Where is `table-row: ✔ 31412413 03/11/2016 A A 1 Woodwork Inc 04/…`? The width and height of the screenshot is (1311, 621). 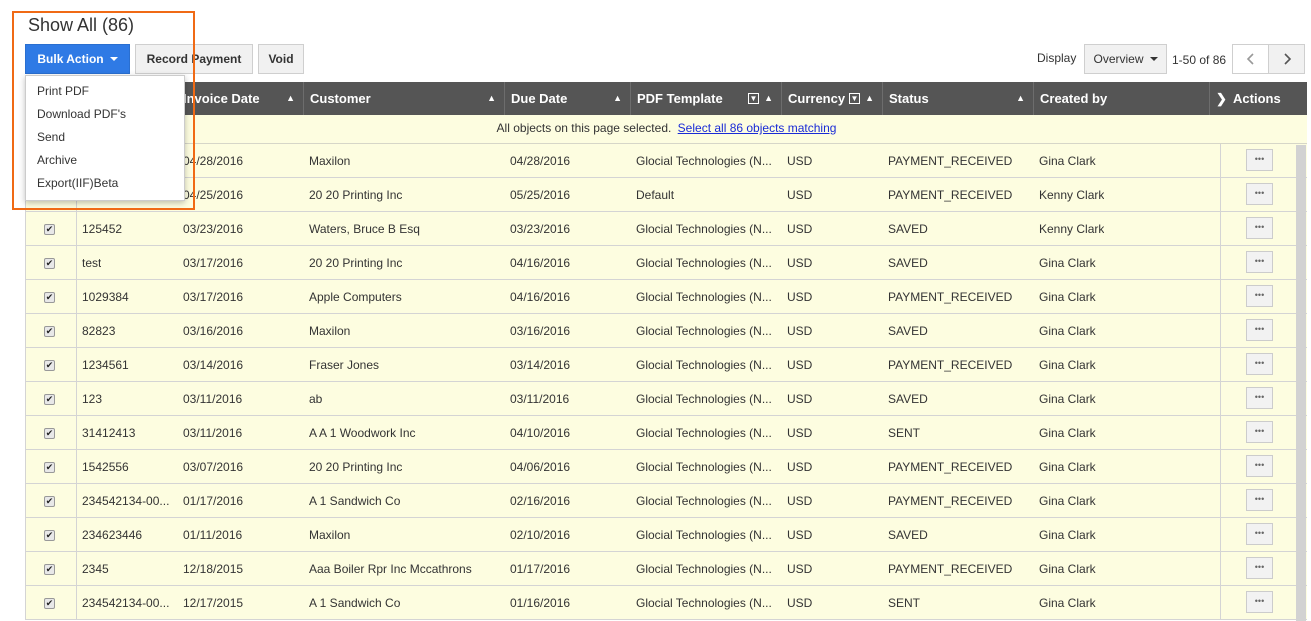
table-row: ✔ 31412413 03/11/2016 A A 1 Woodwork Inc 04/… is located at coordinates (666, 433).